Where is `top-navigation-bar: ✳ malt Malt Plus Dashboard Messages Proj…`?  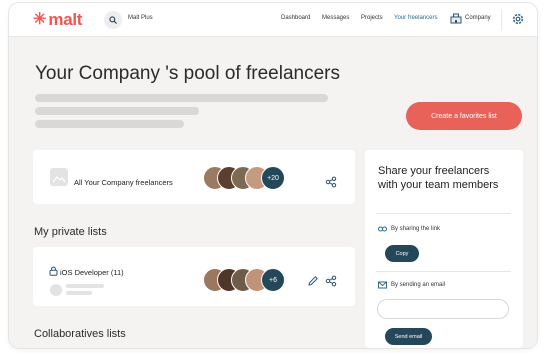
top-navigation-bar: ✳ malt Malt Plus Dashboard Messages Proj… is located at coordinates (273, 20).